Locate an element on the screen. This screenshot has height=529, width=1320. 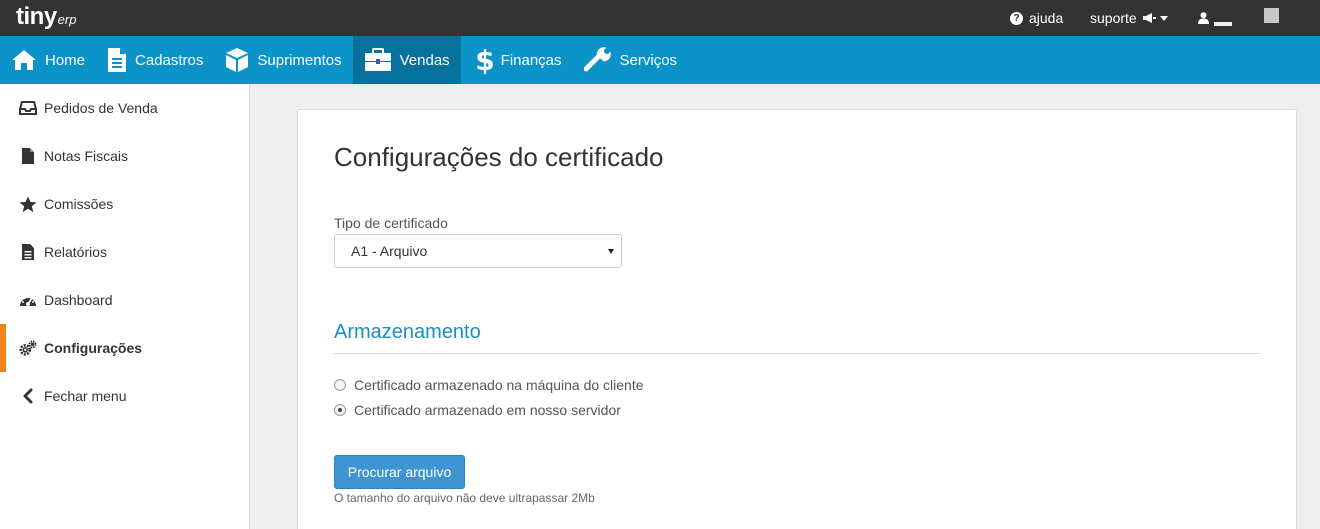
home-icon is located at coordinates (24, 60).